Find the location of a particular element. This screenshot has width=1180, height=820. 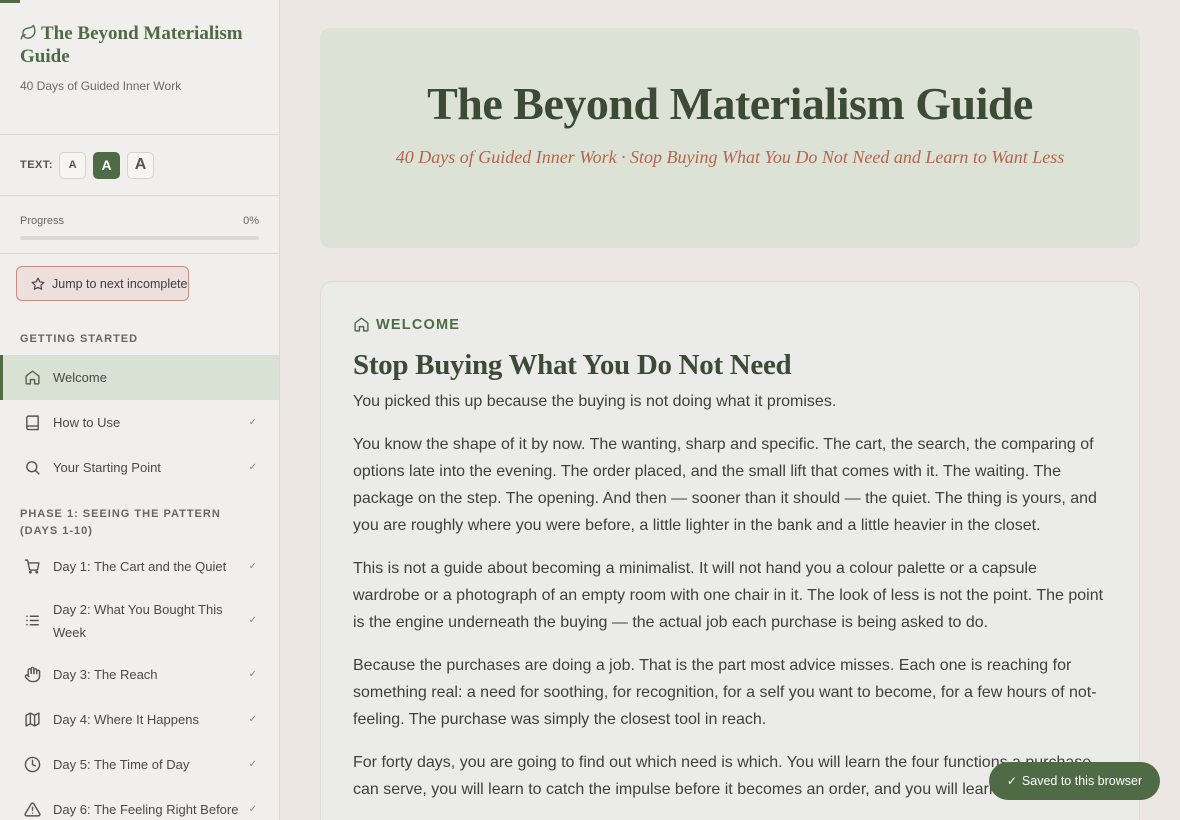

hero-title: The Beyond Materialism Guide is located at coordinates (730, 103).